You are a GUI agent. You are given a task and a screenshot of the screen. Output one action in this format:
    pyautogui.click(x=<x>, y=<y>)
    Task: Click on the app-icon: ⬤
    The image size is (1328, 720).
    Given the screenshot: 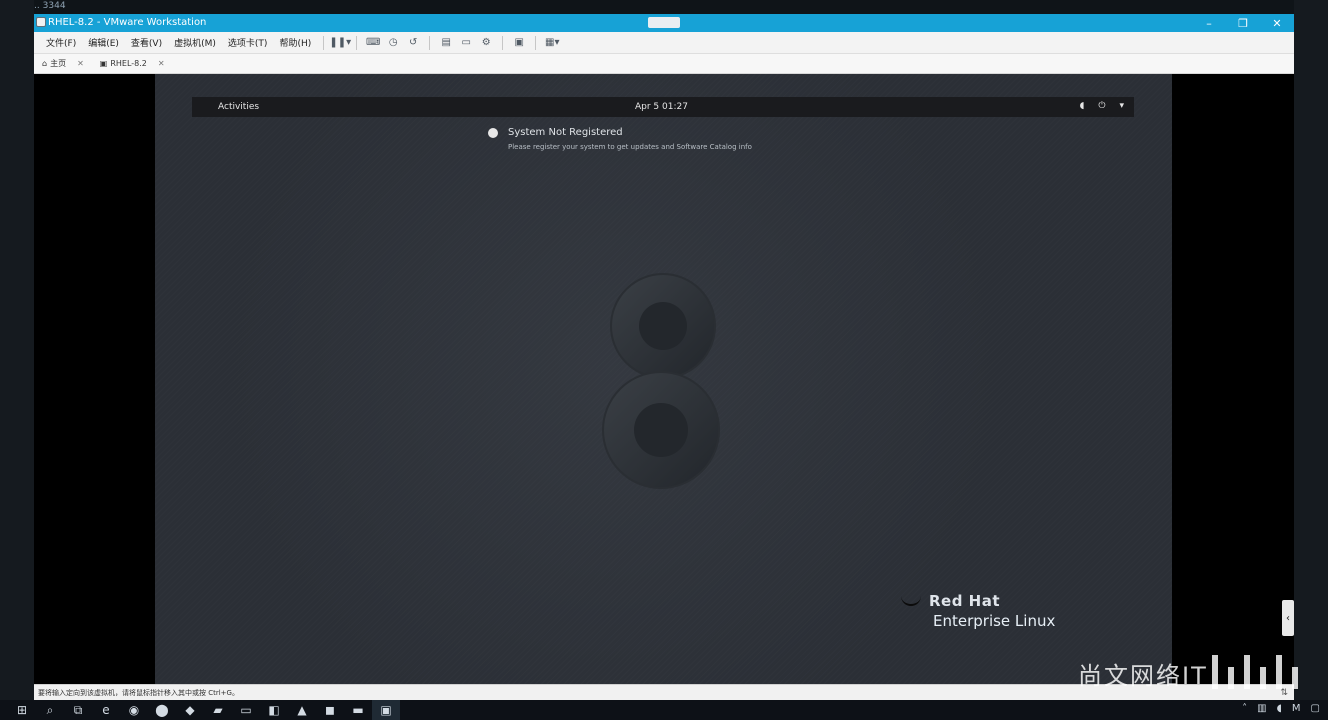 What is the action you would take?
    pyautogui.click(x=162, y=710)
    